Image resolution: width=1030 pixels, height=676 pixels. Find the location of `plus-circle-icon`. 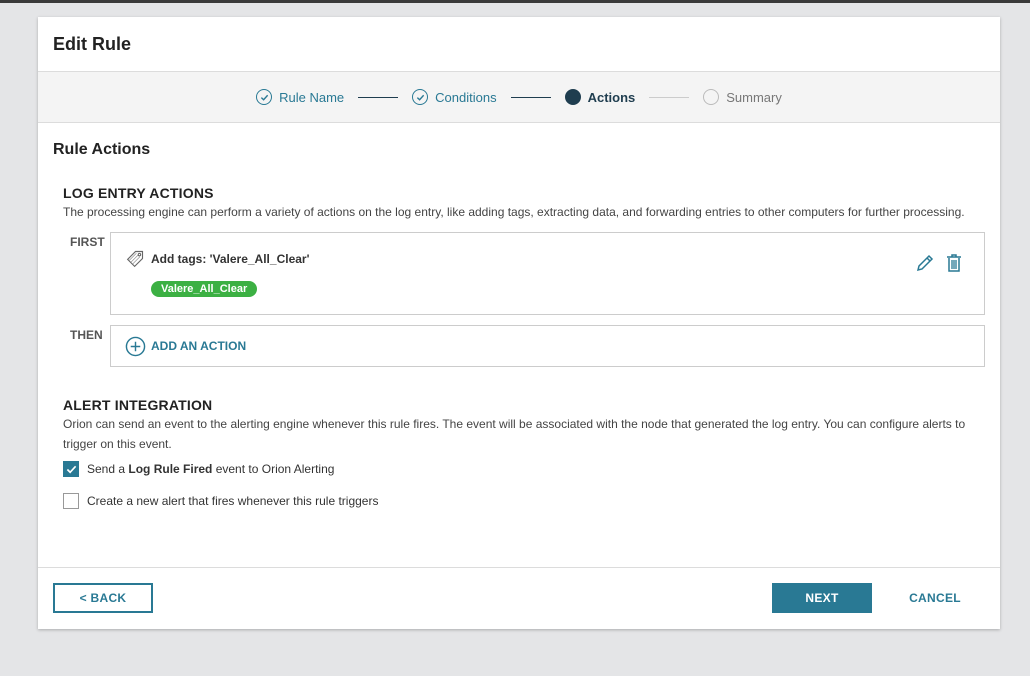

plus-circle-icon is located at coordinates (135, 346).